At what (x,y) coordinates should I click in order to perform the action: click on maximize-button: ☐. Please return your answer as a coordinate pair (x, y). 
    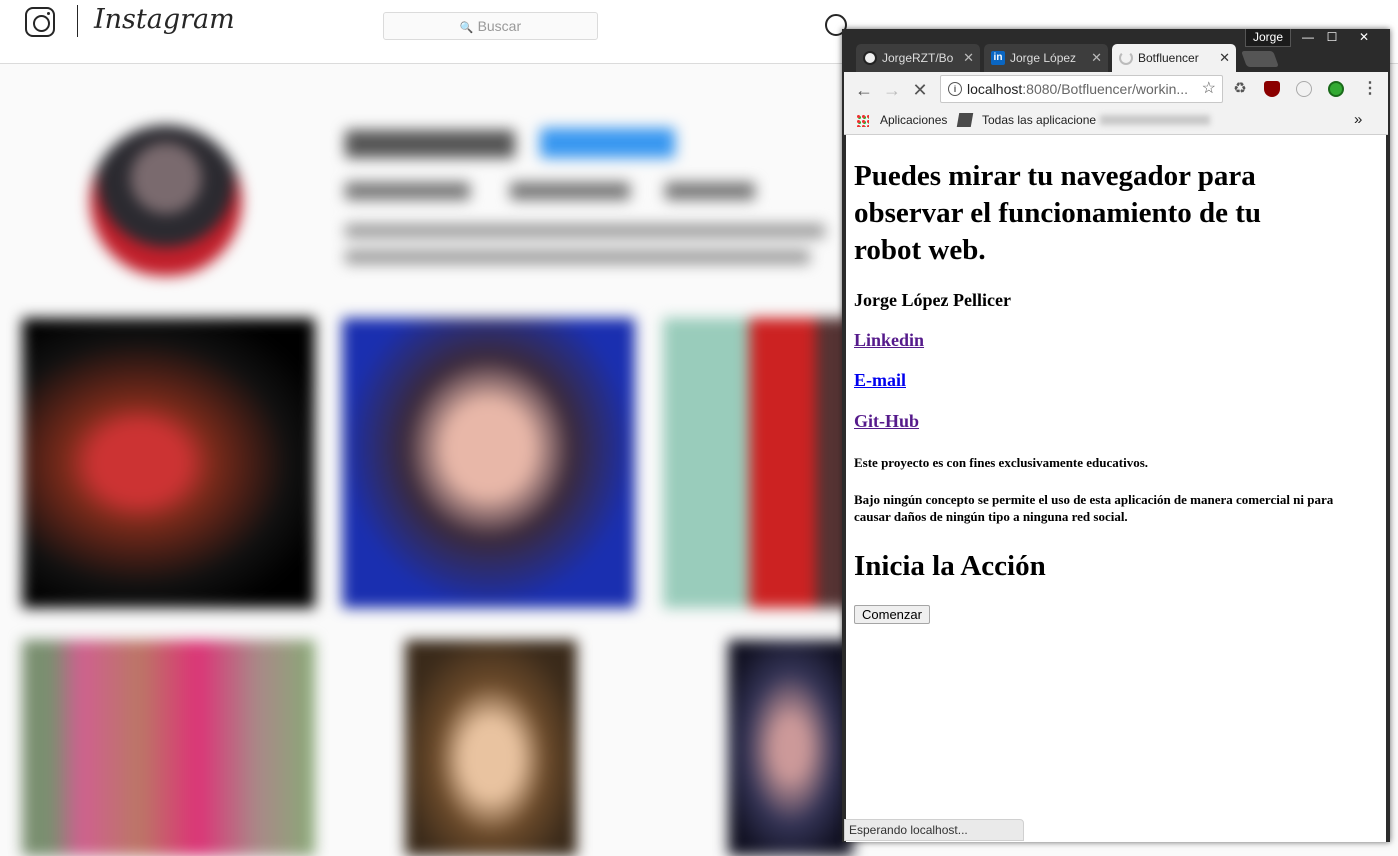
    Looking at the image, I should click on (1332, 37).